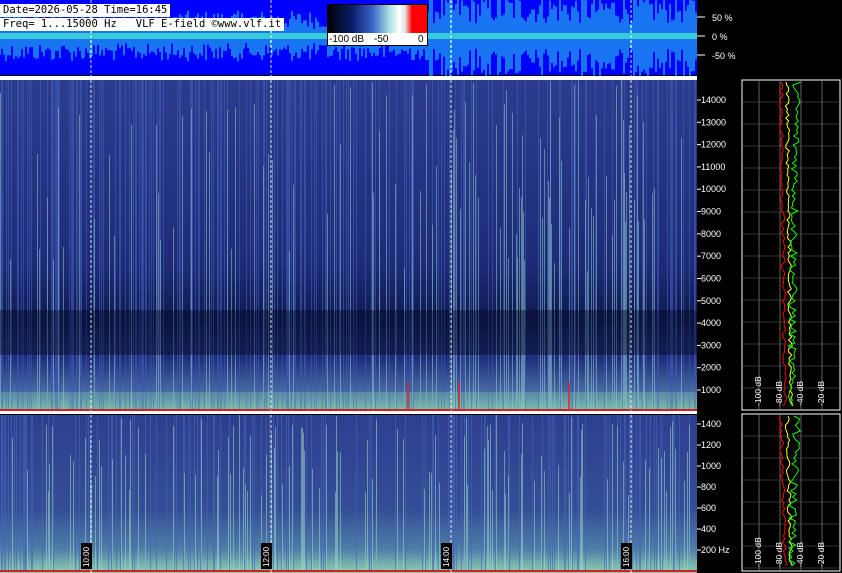  I want to click on waveform-tick-label-1: 0 %, so click(720, 37).